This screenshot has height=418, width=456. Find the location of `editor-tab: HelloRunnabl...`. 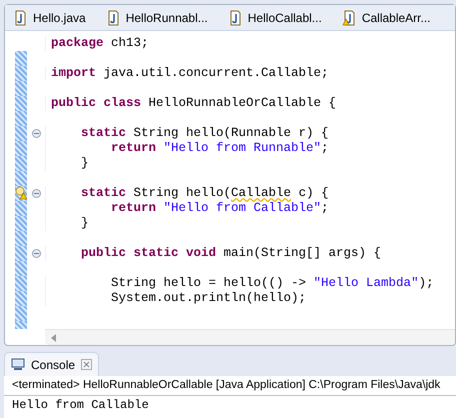

editor-tab: HelloRunnabl... is located at coordinates (157, 17).